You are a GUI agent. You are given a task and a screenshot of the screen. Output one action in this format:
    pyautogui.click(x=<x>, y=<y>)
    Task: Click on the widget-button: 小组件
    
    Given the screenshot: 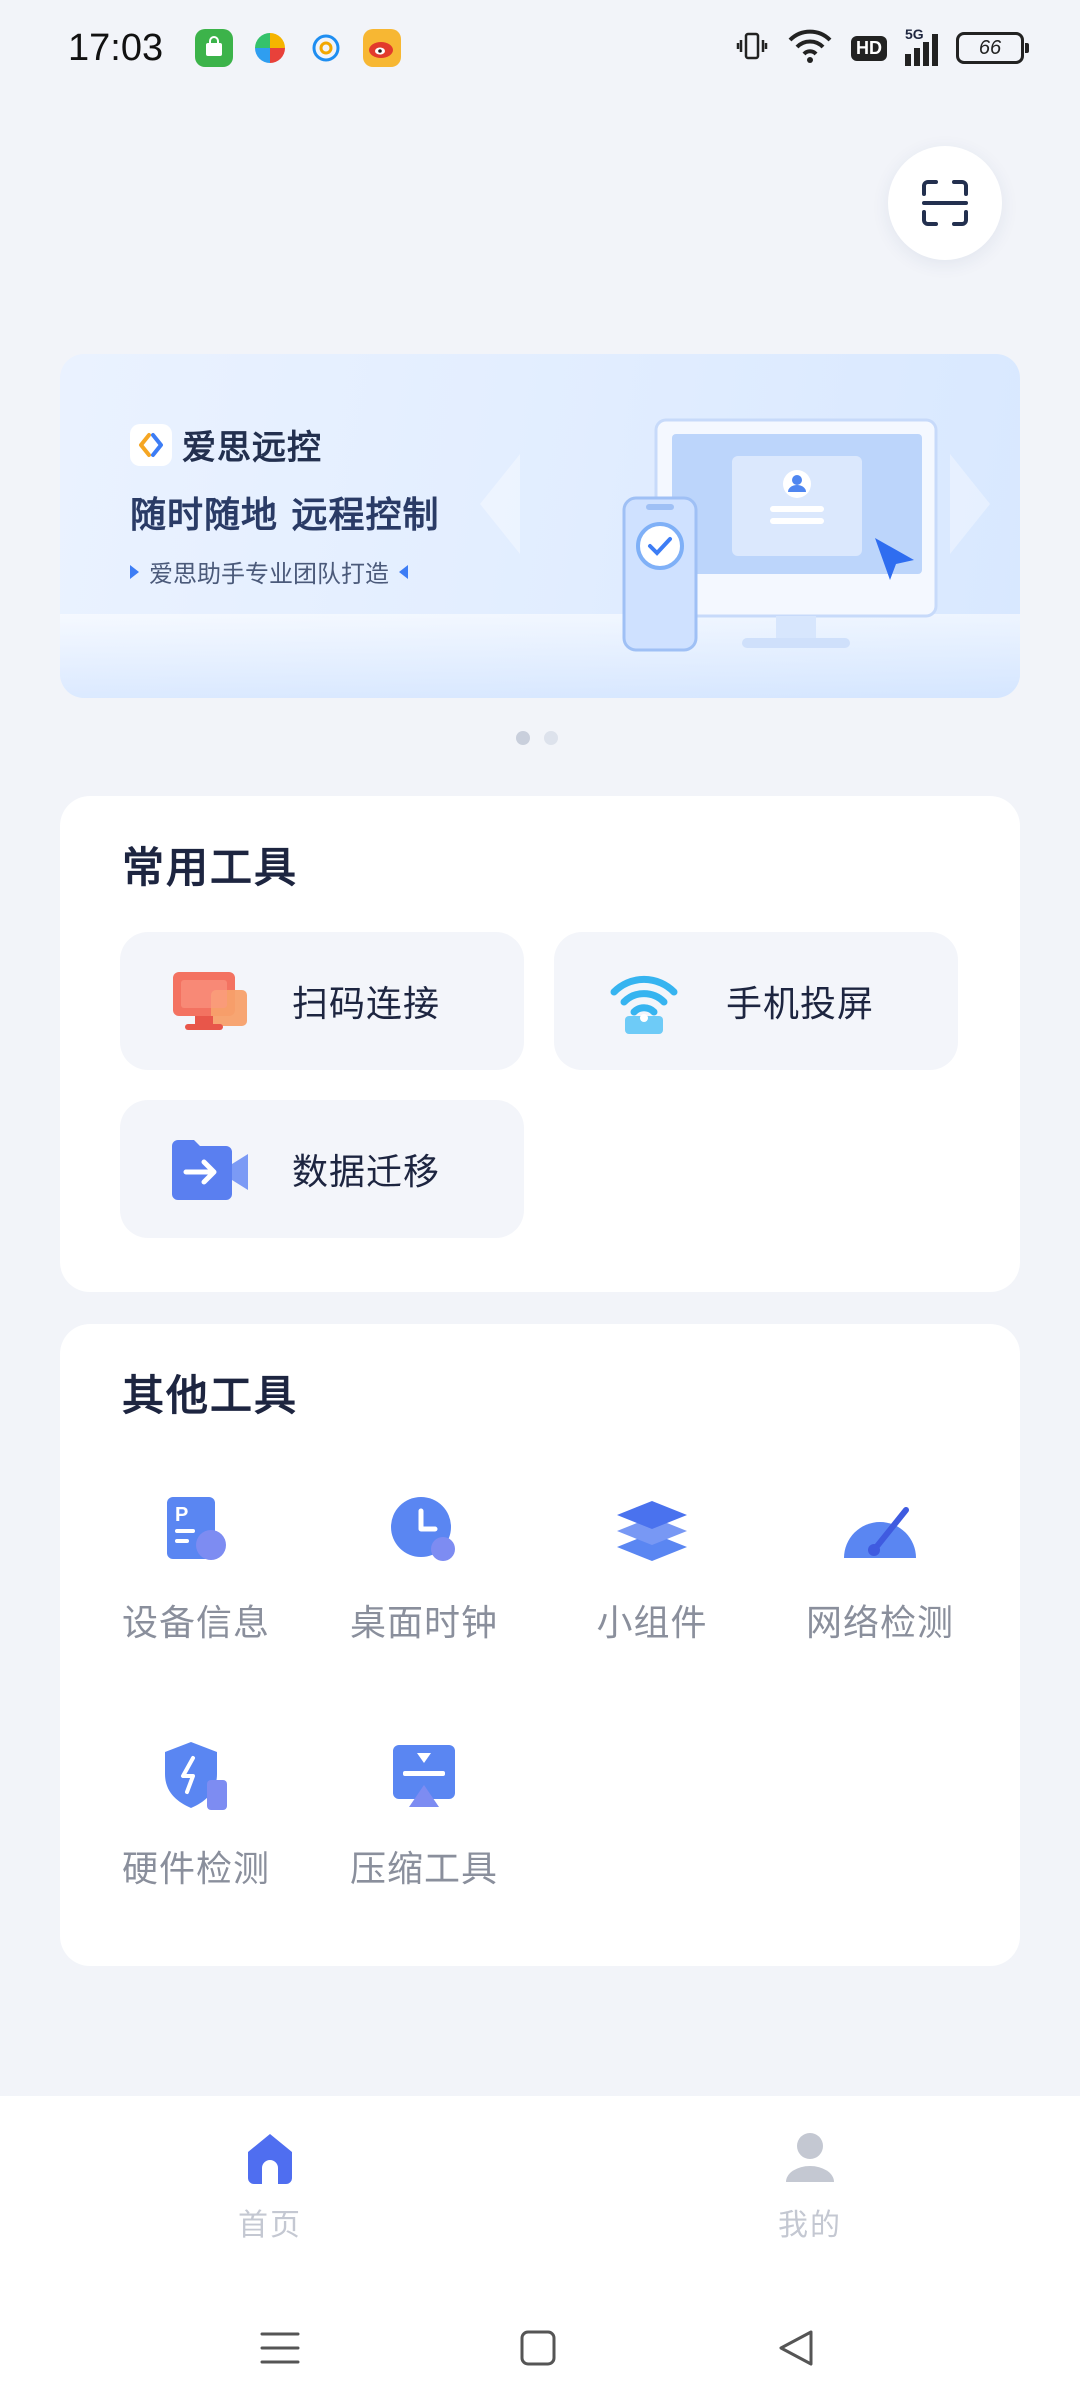 What is the action you would take?
    pyautogui.click(x=652, y=1567)
    